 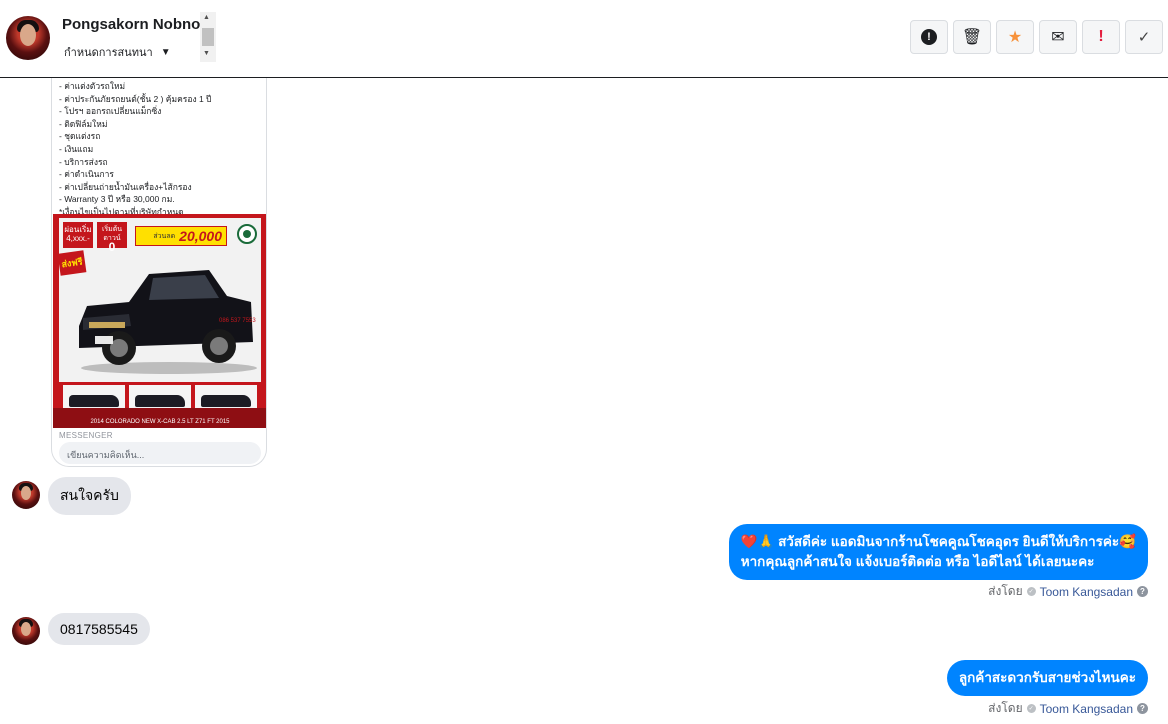 I want to click on contact-name: Pongsakorn Nobnom, so click(x=131, y=24).